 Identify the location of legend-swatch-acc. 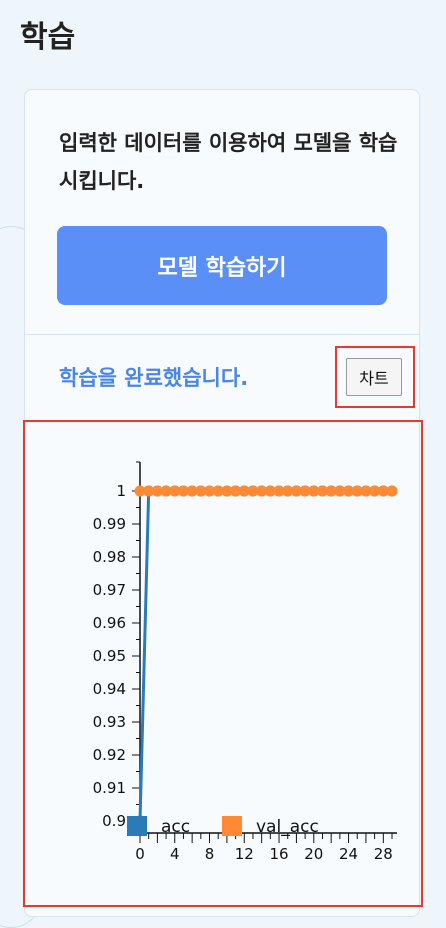
(137, 826).